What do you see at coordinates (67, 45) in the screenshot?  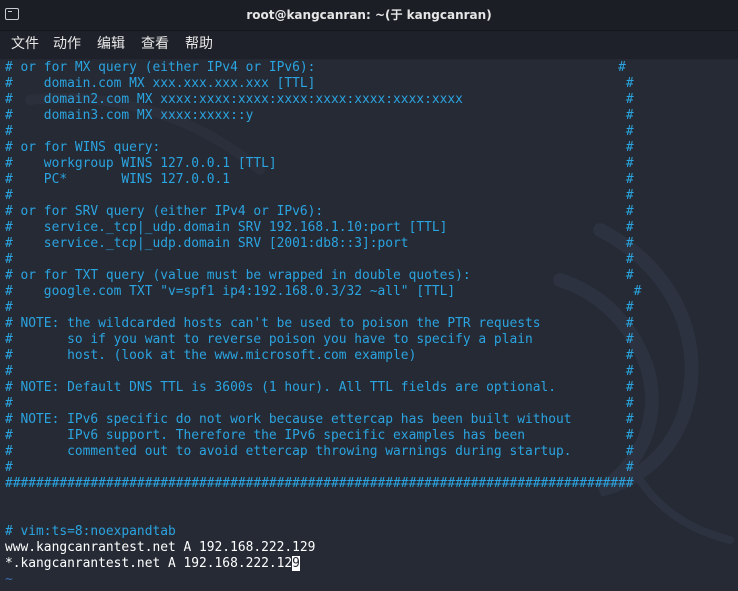 I see `menu-action: 动作` at bounding box center [67, 45].